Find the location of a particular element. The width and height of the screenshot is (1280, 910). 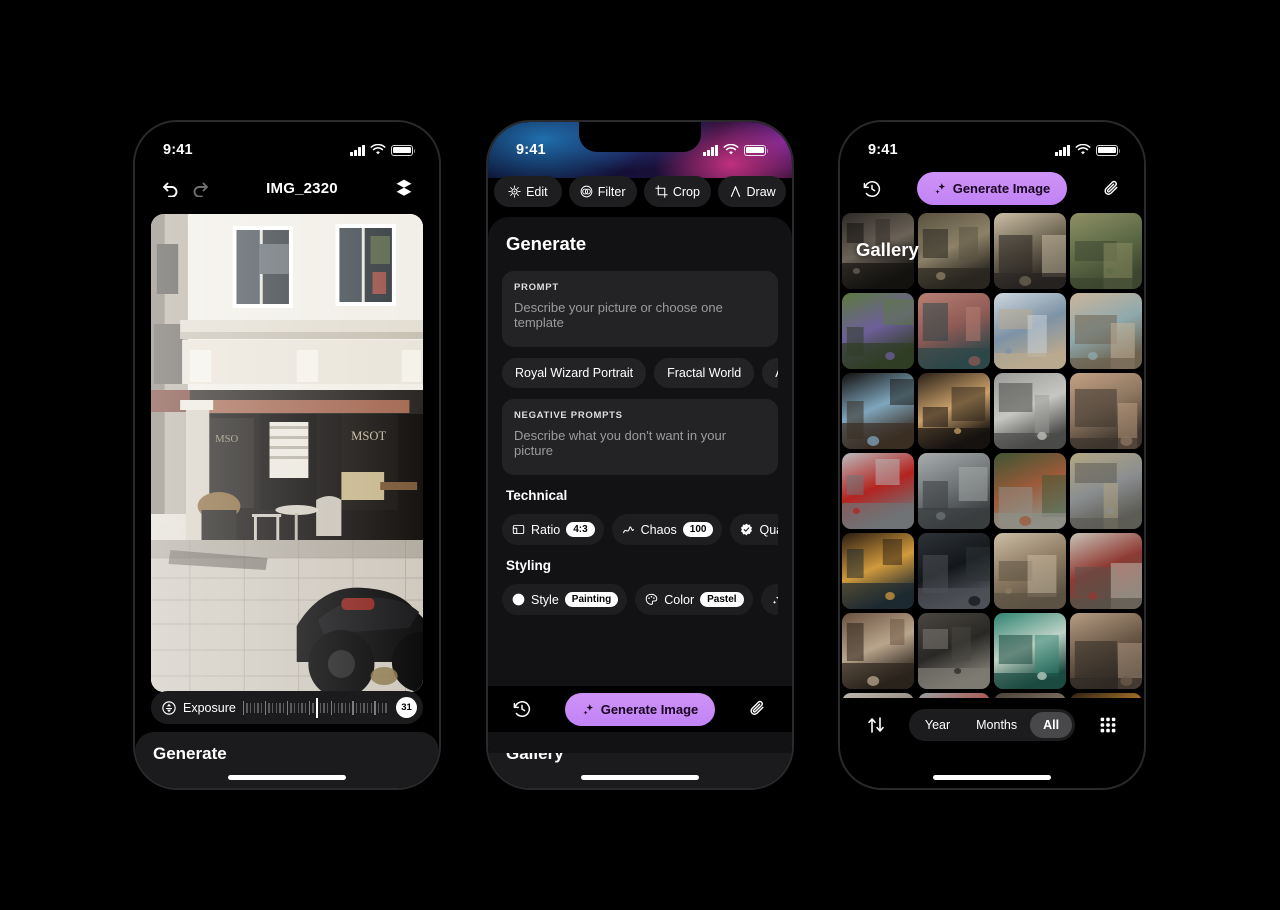

warm-alley-thumb is located at coordinates (954, 411).